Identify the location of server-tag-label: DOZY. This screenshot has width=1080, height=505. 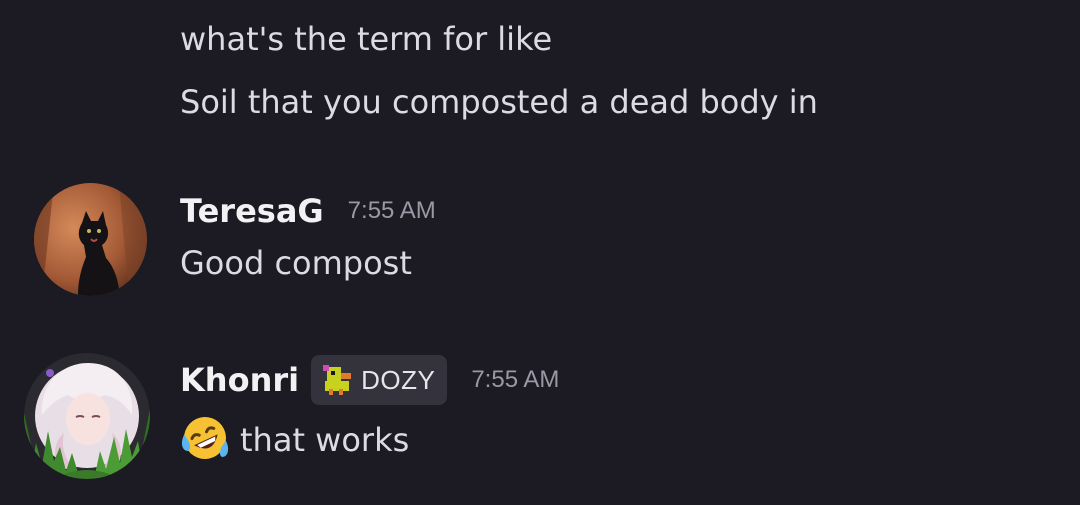
(398, 379).